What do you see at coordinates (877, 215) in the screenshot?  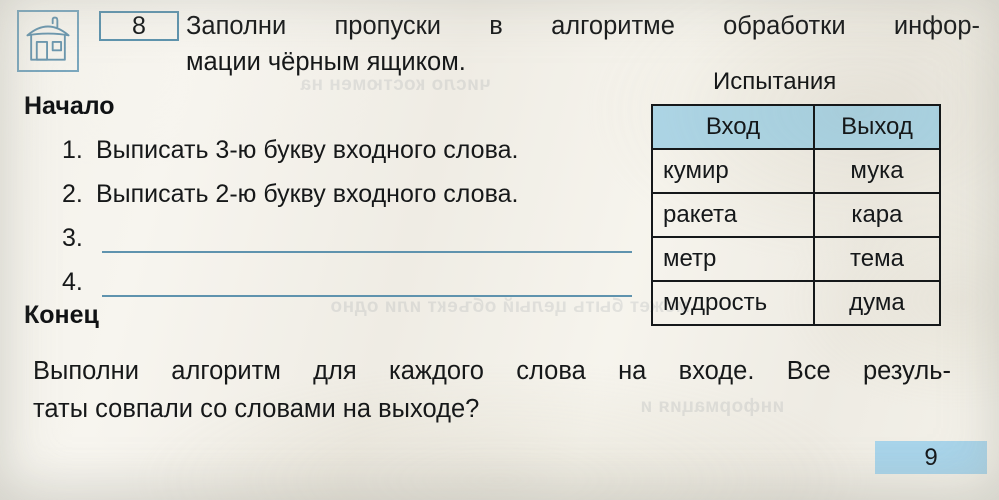 I see `cell-output: кара` at bounding box center [877, 215].